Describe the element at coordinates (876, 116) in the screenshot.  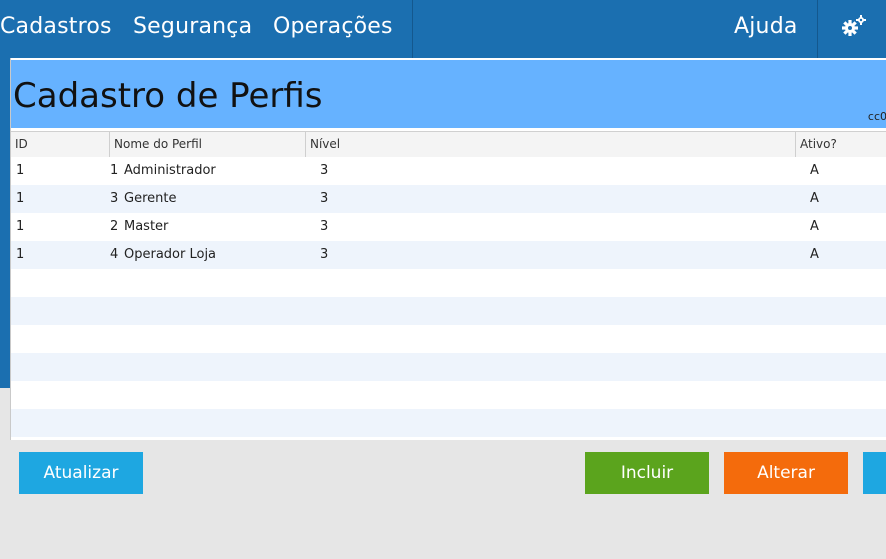
I see `panel-code: cc0` at that location.